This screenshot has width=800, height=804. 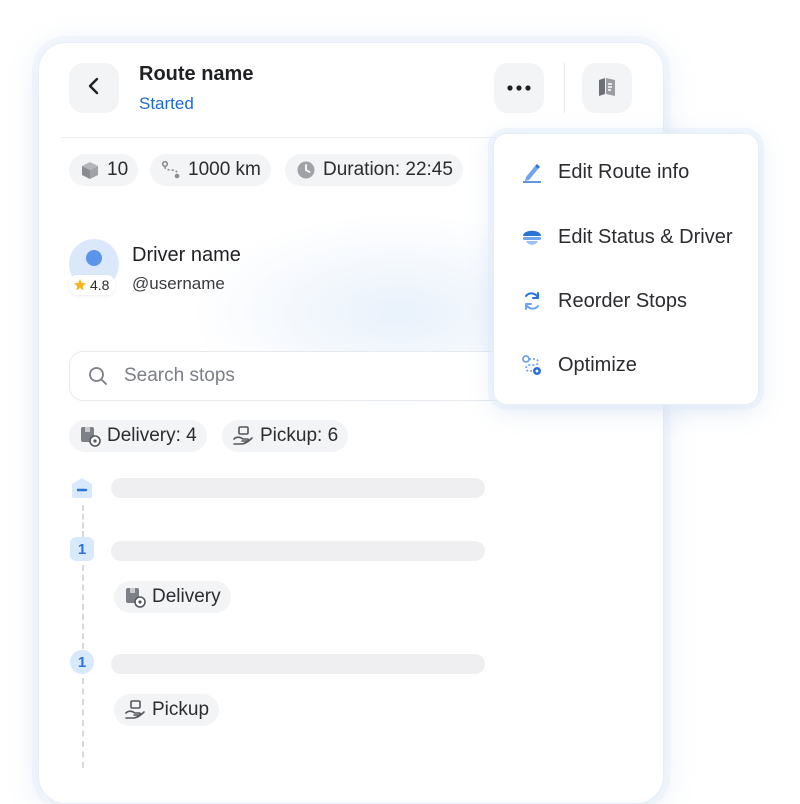 What do you see at coordinates (178, 283) in the screenshot?
I see `driver-username: @username` at bounding box center [178, 283].